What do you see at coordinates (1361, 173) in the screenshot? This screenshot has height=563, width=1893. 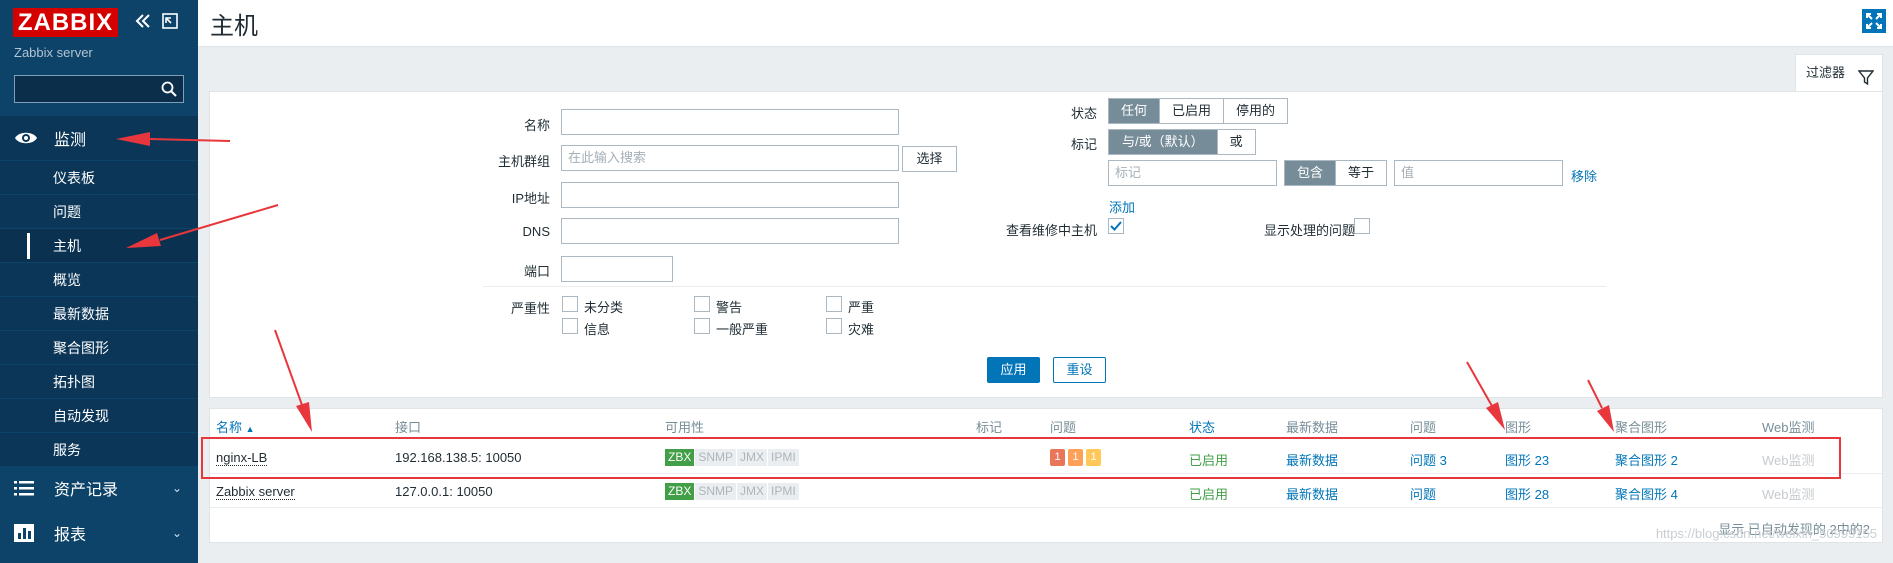 I see `tag-condition-equals: 等于` at bounding box center [1361, 173].